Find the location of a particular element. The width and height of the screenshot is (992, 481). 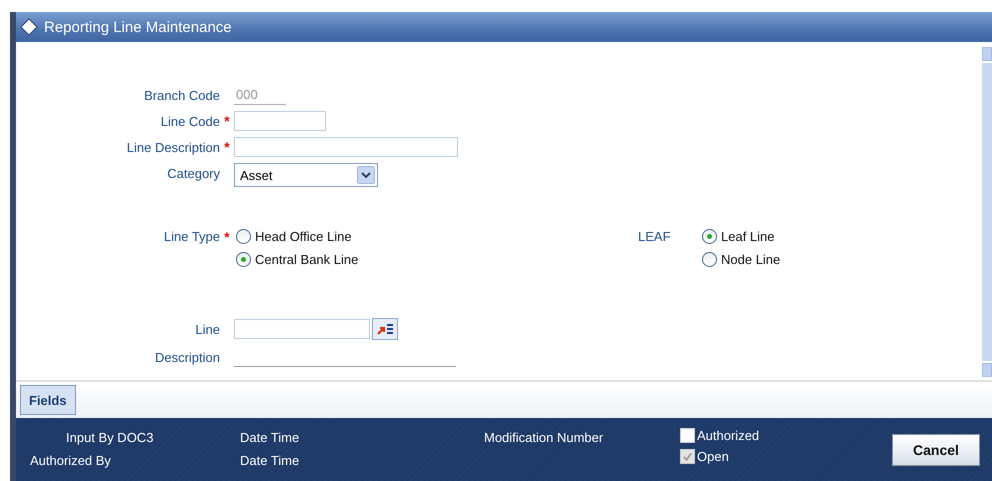

field-label: Line Code is located at coordinates (190, 121).